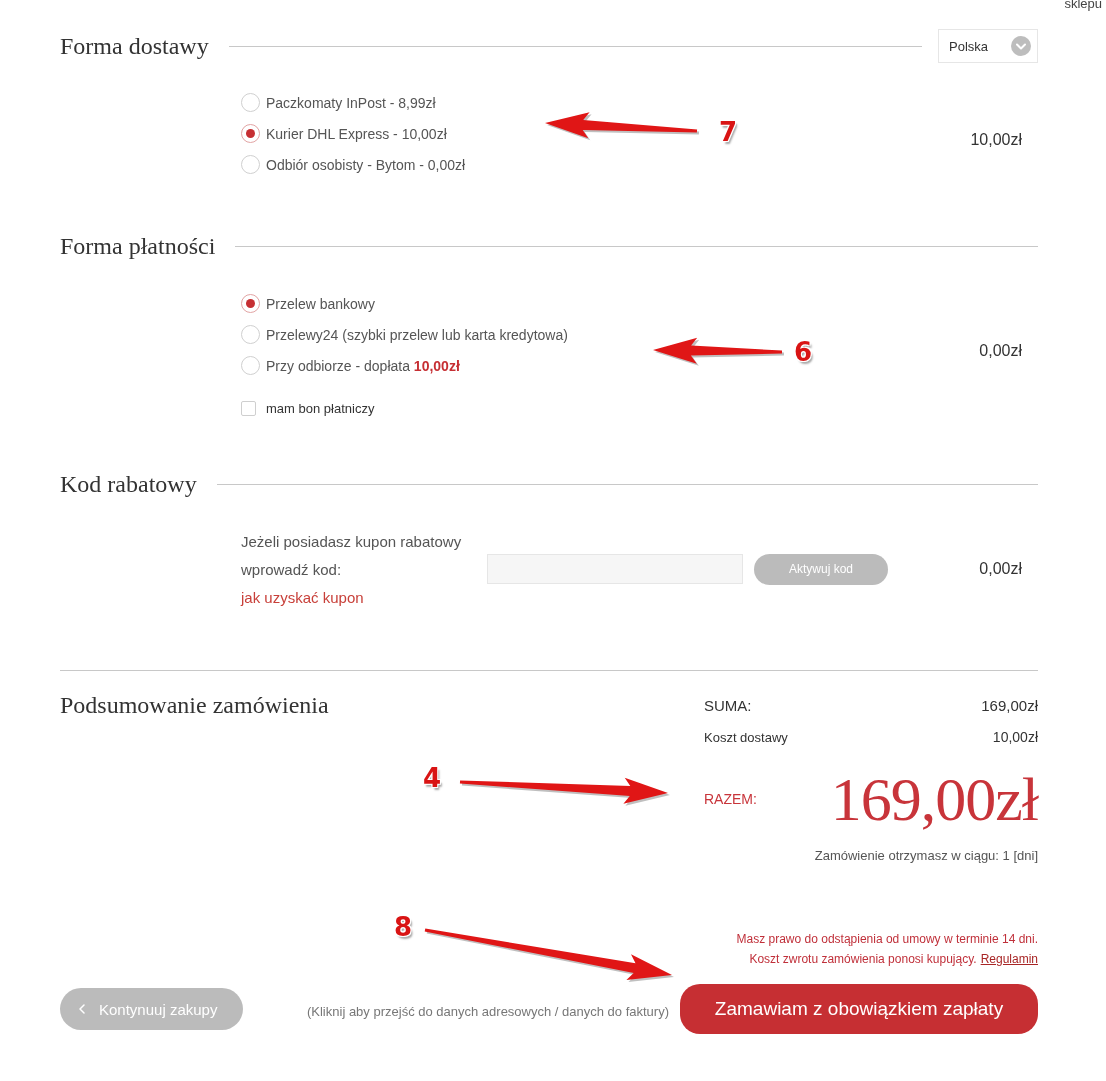 This screenshot has width=1106, height=1081. Describe the element at coordinates (194, 705) in the screenshot. I see `section-title: Podsumowanie zamówienia` at that location.